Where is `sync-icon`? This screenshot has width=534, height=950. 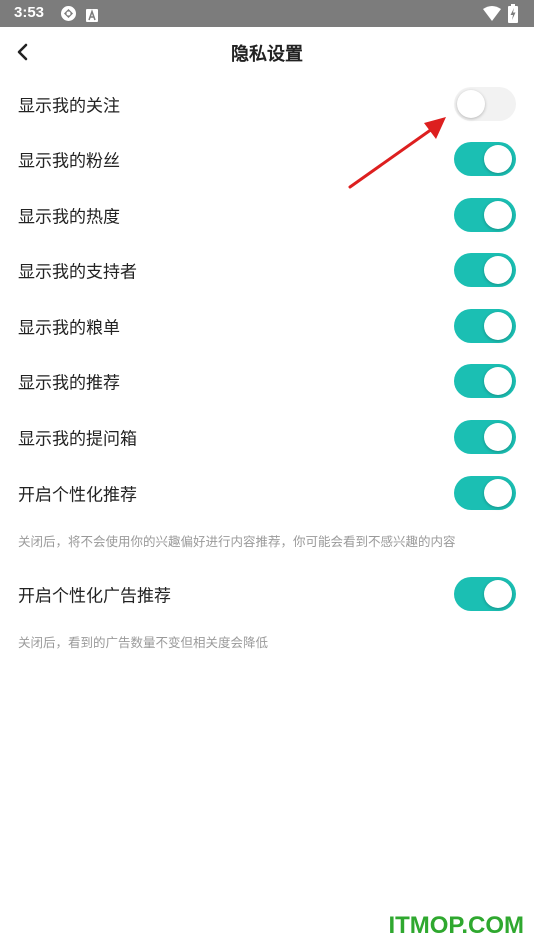
sync-icon is located at coordinates (68, 15).